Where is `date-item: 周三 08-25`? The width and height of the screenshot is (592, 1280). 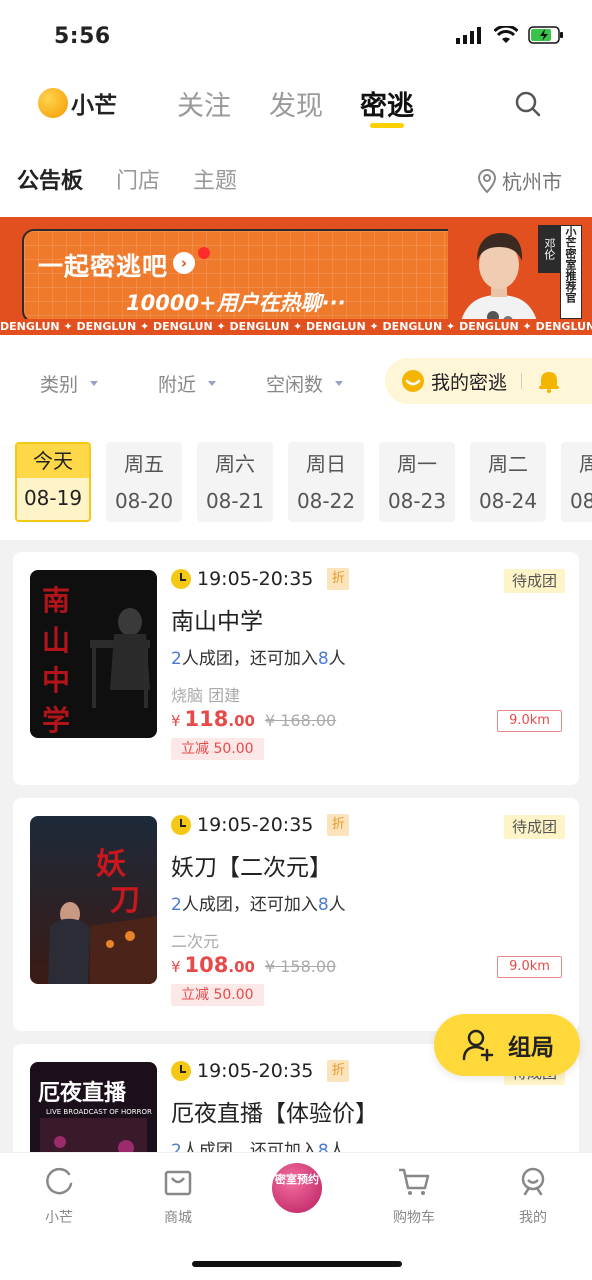
date-item: 周三 08-25 is located at coordinates (576, 482).